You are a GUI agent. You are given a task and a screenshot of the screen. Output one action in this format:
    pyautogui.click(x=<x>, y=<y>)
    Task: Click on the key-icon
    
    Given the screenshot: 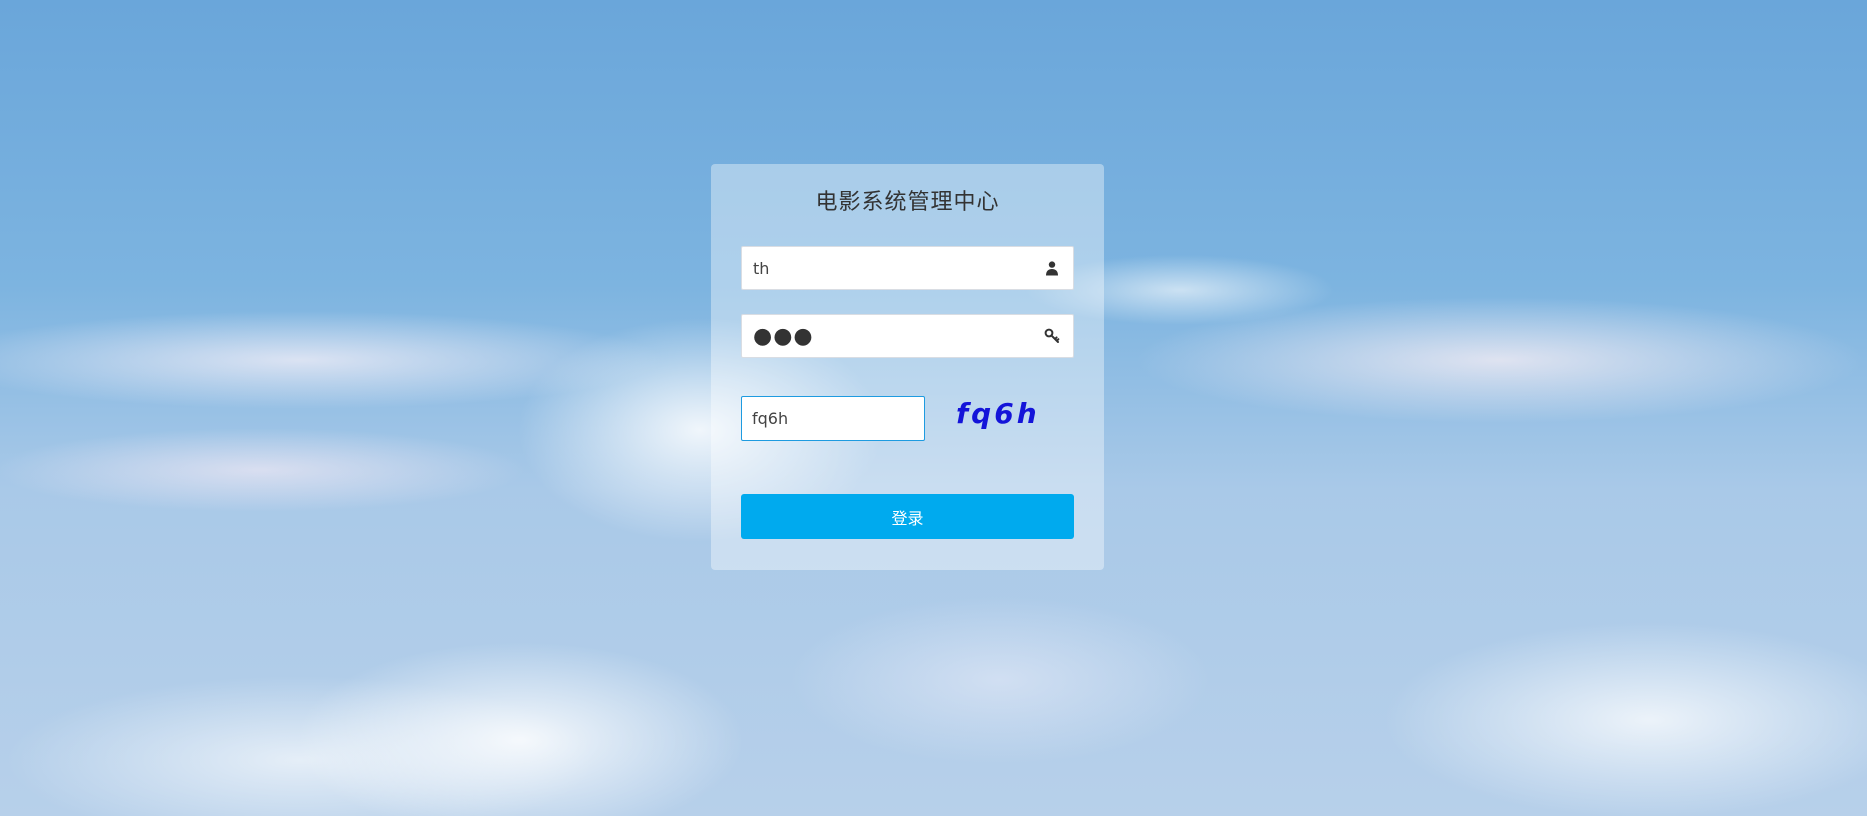 What is the action you would take?
    pyautogui.click(x=1052, y=335)
    